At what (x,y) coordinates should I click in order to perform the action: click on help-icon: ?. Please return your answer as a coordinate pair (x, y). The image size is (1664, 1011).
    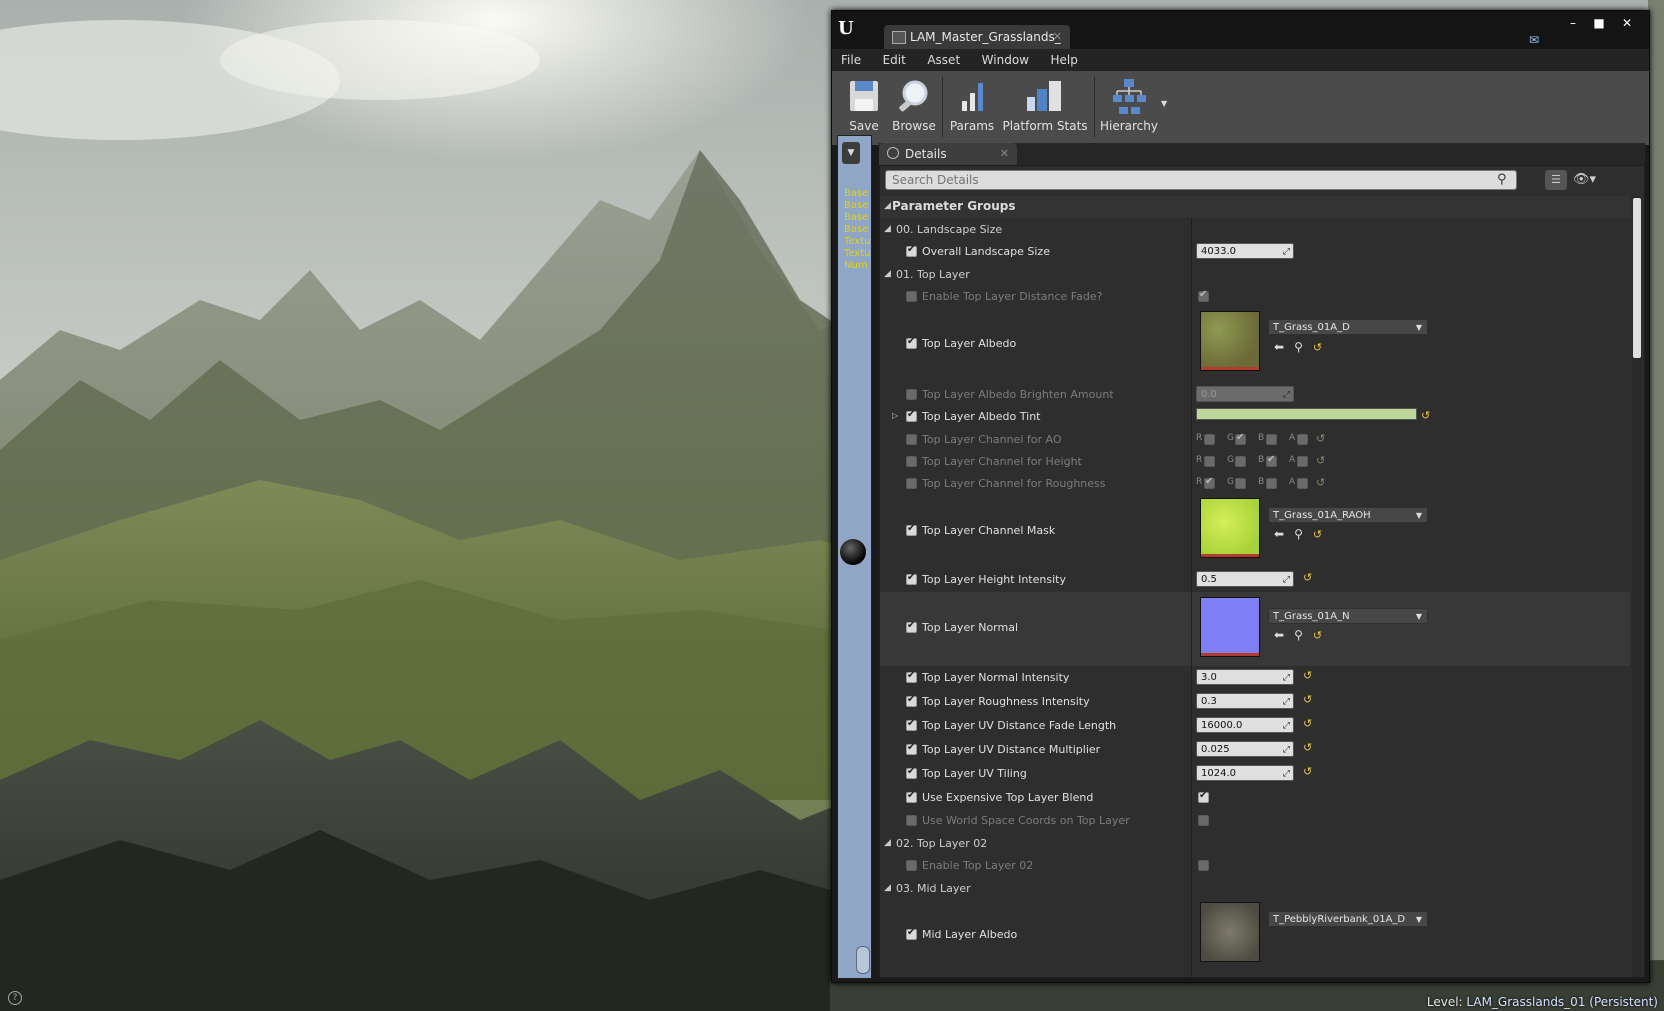
    Looking at the image, I should click on (15, 998).